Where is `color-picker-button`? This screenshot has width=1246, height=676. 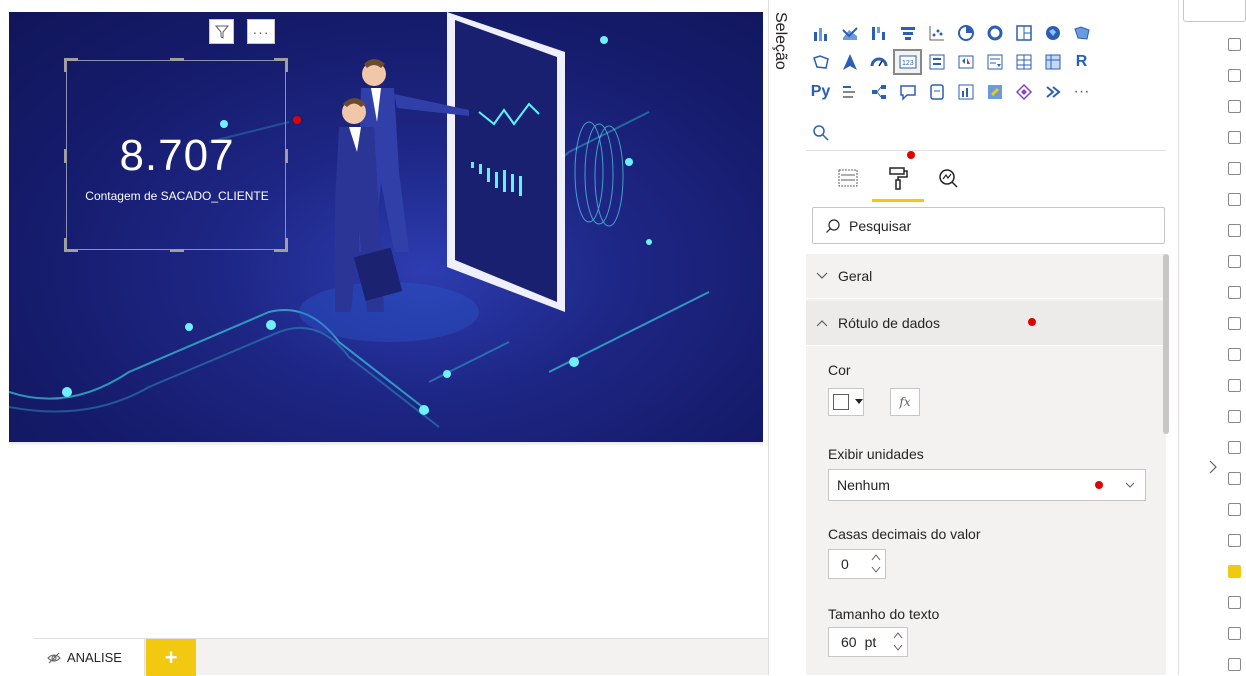 color-picker-button is located at coordinates (846, 402).